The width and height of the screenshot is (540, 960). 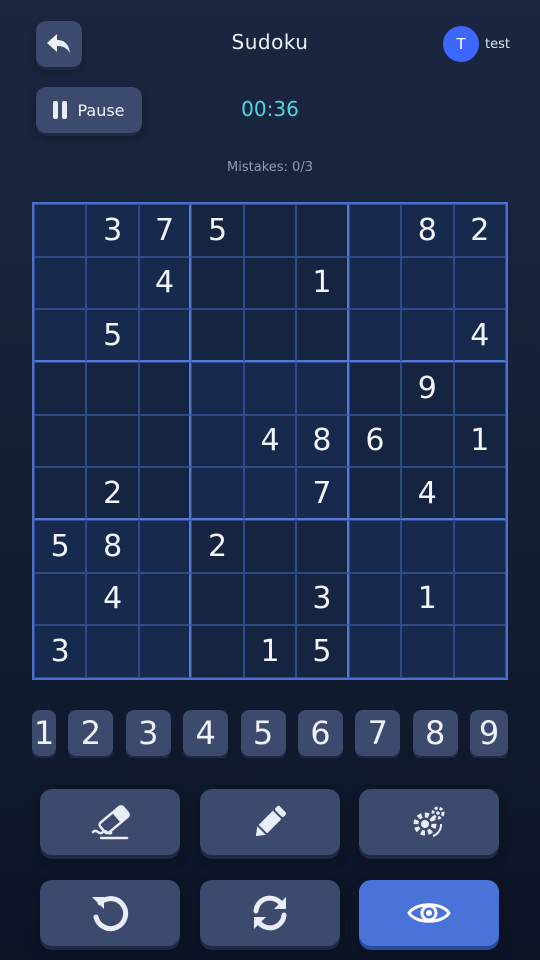 What do you see at coordinates (378, 733) in the screenshot?
I see `number-button-7: 7` at bounding box center [378, 733].